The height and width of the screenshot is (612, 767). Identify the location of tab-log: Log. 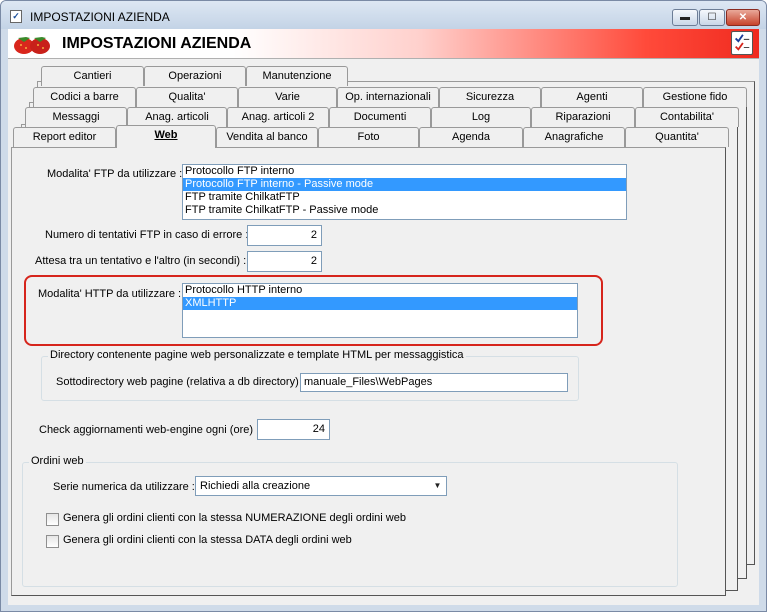
(481, 117).